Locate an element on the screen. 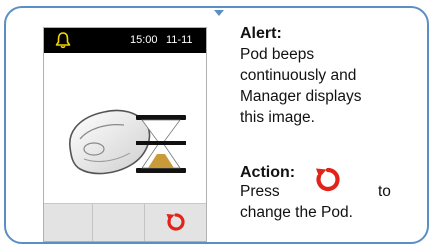  softkey-bar is located at coordinates (125, 222).